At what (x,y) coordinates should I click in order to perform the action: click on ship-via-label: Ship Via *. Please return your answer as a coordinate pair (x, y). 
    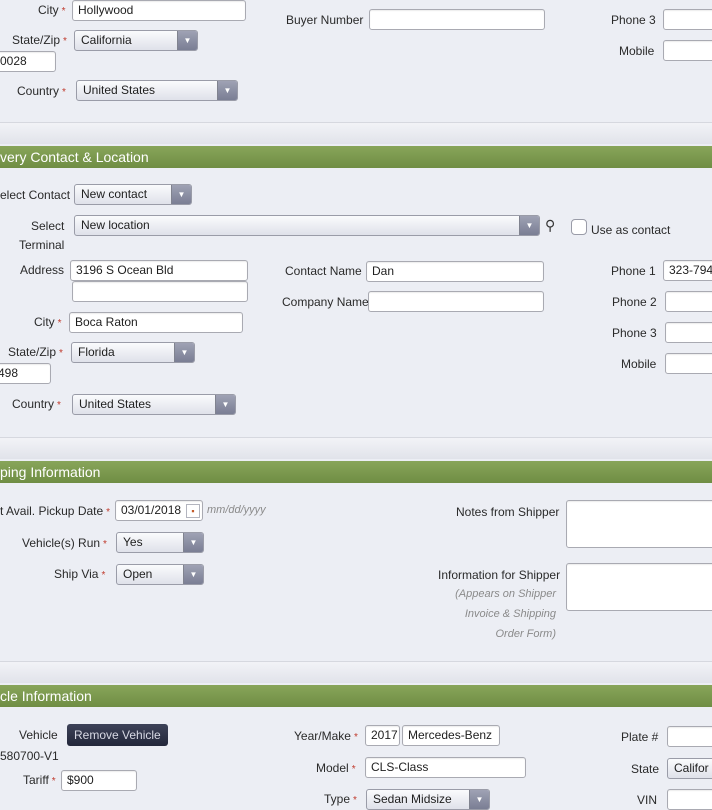
    Looking at the image, I should click on (80, 574).